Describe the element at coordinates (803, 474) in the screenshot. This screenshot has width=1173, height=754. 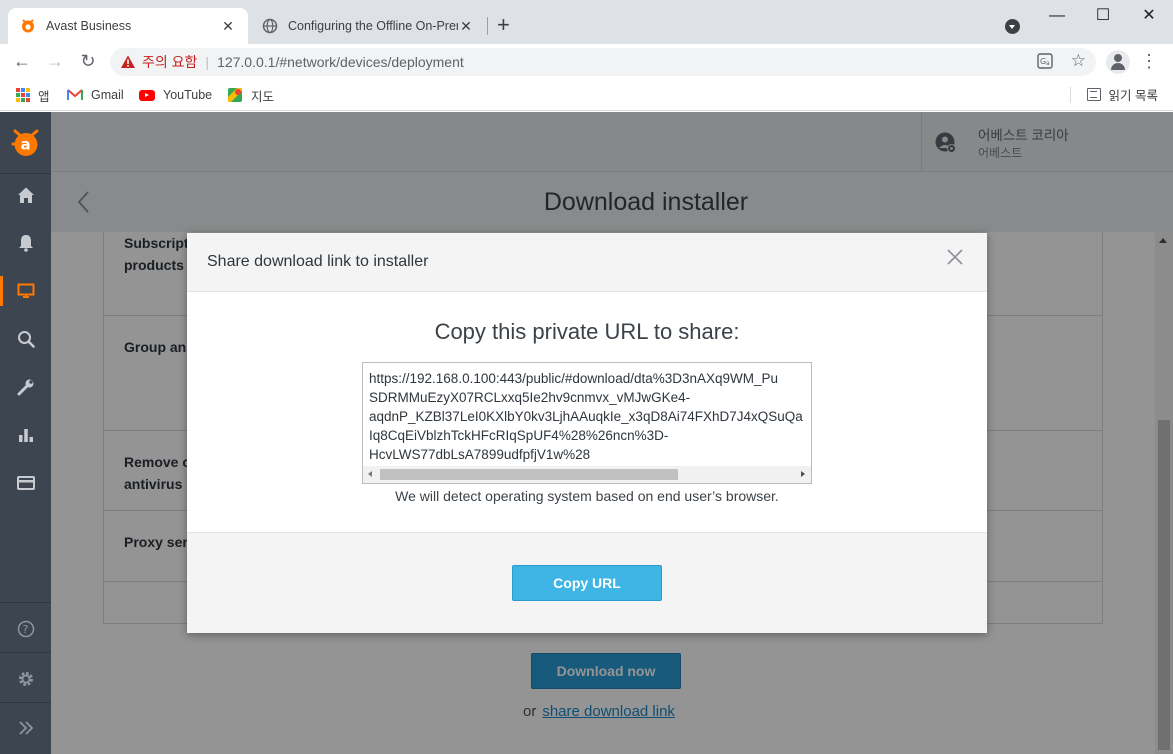
I see `scroll-right-arrow-icon` at that location.